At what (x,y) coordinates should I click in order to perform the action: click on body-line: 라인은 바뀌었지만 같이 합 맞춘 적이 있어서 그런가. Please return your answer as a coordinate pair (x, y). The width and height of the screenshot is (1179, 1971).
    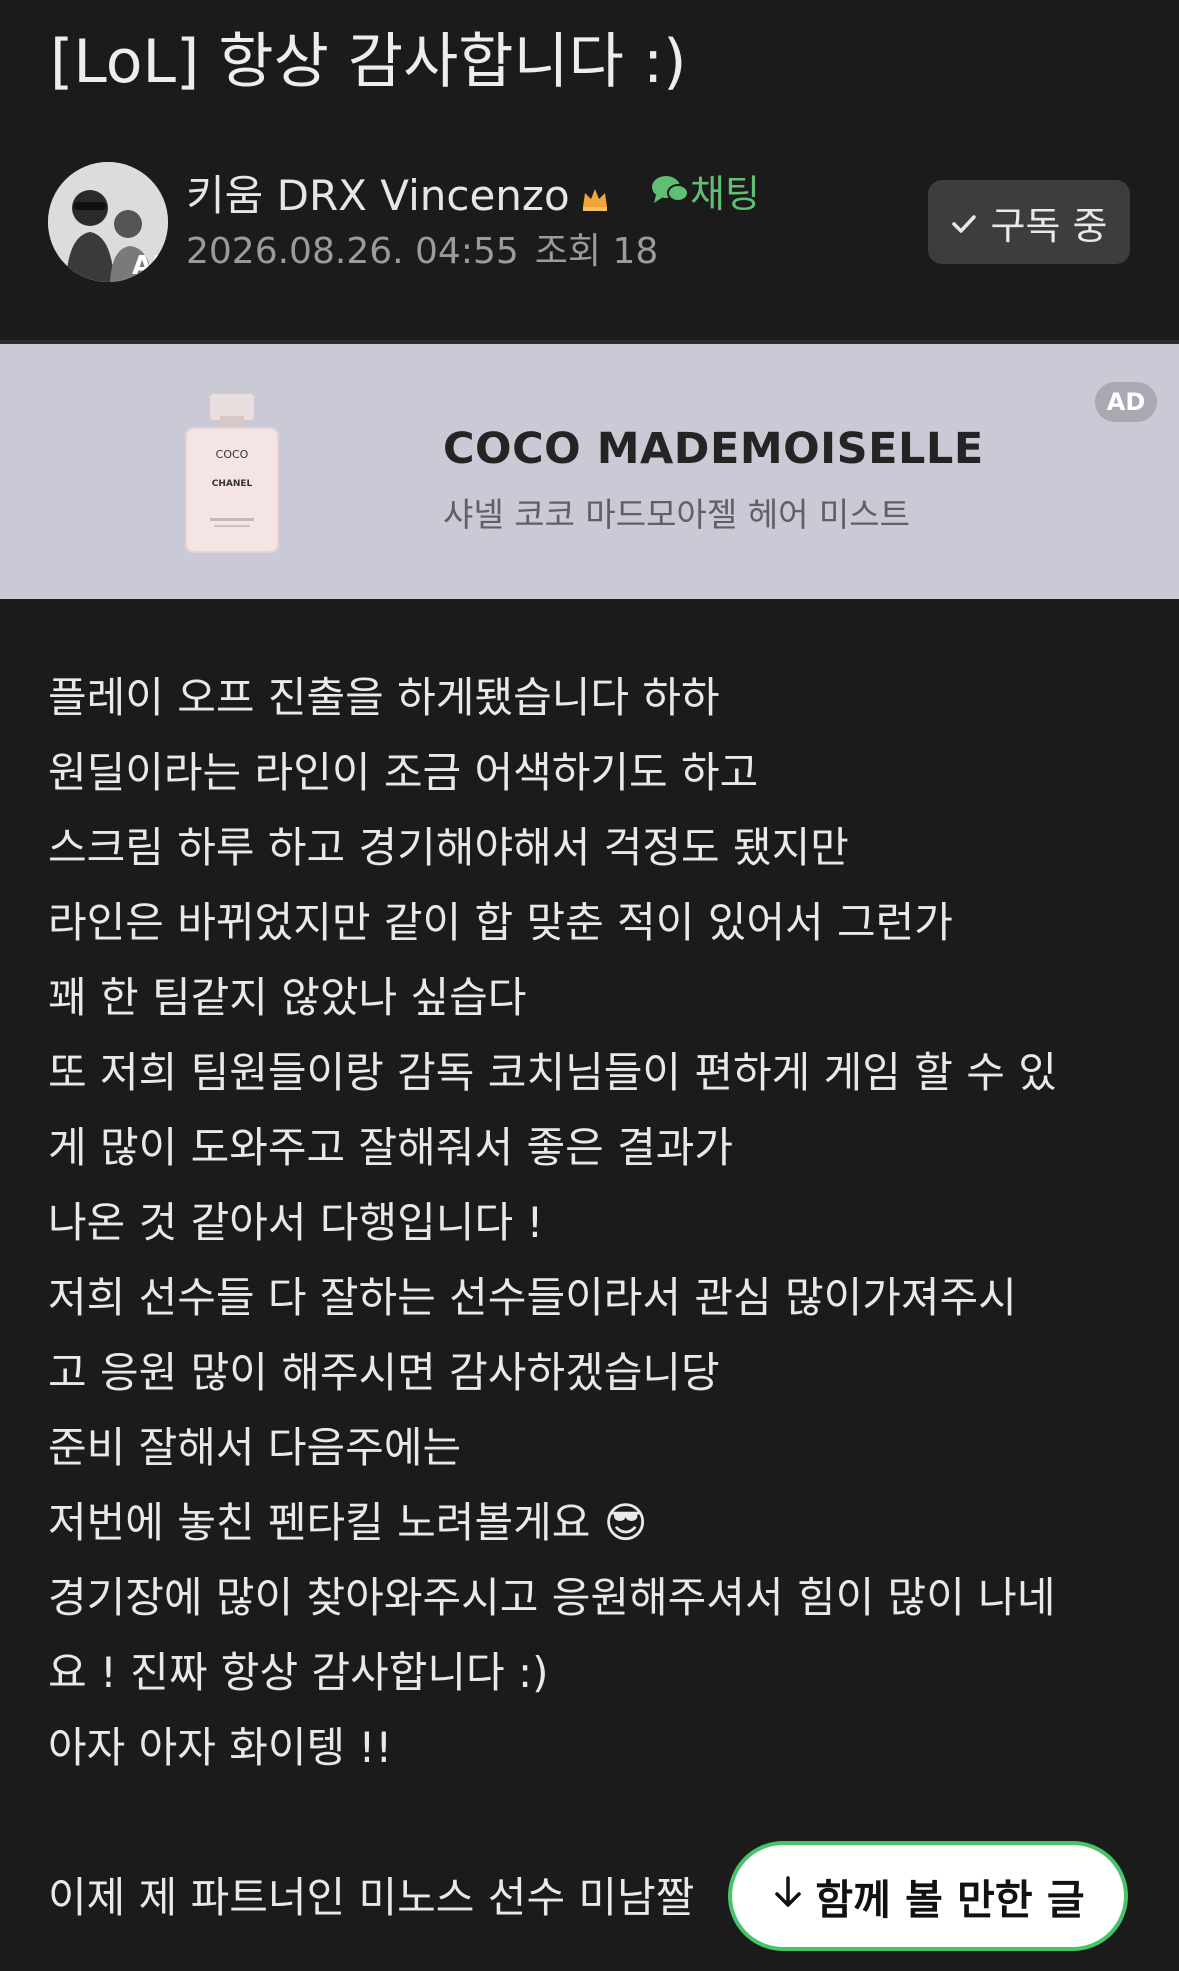
    Looking at the image, I should click on (500, 922).